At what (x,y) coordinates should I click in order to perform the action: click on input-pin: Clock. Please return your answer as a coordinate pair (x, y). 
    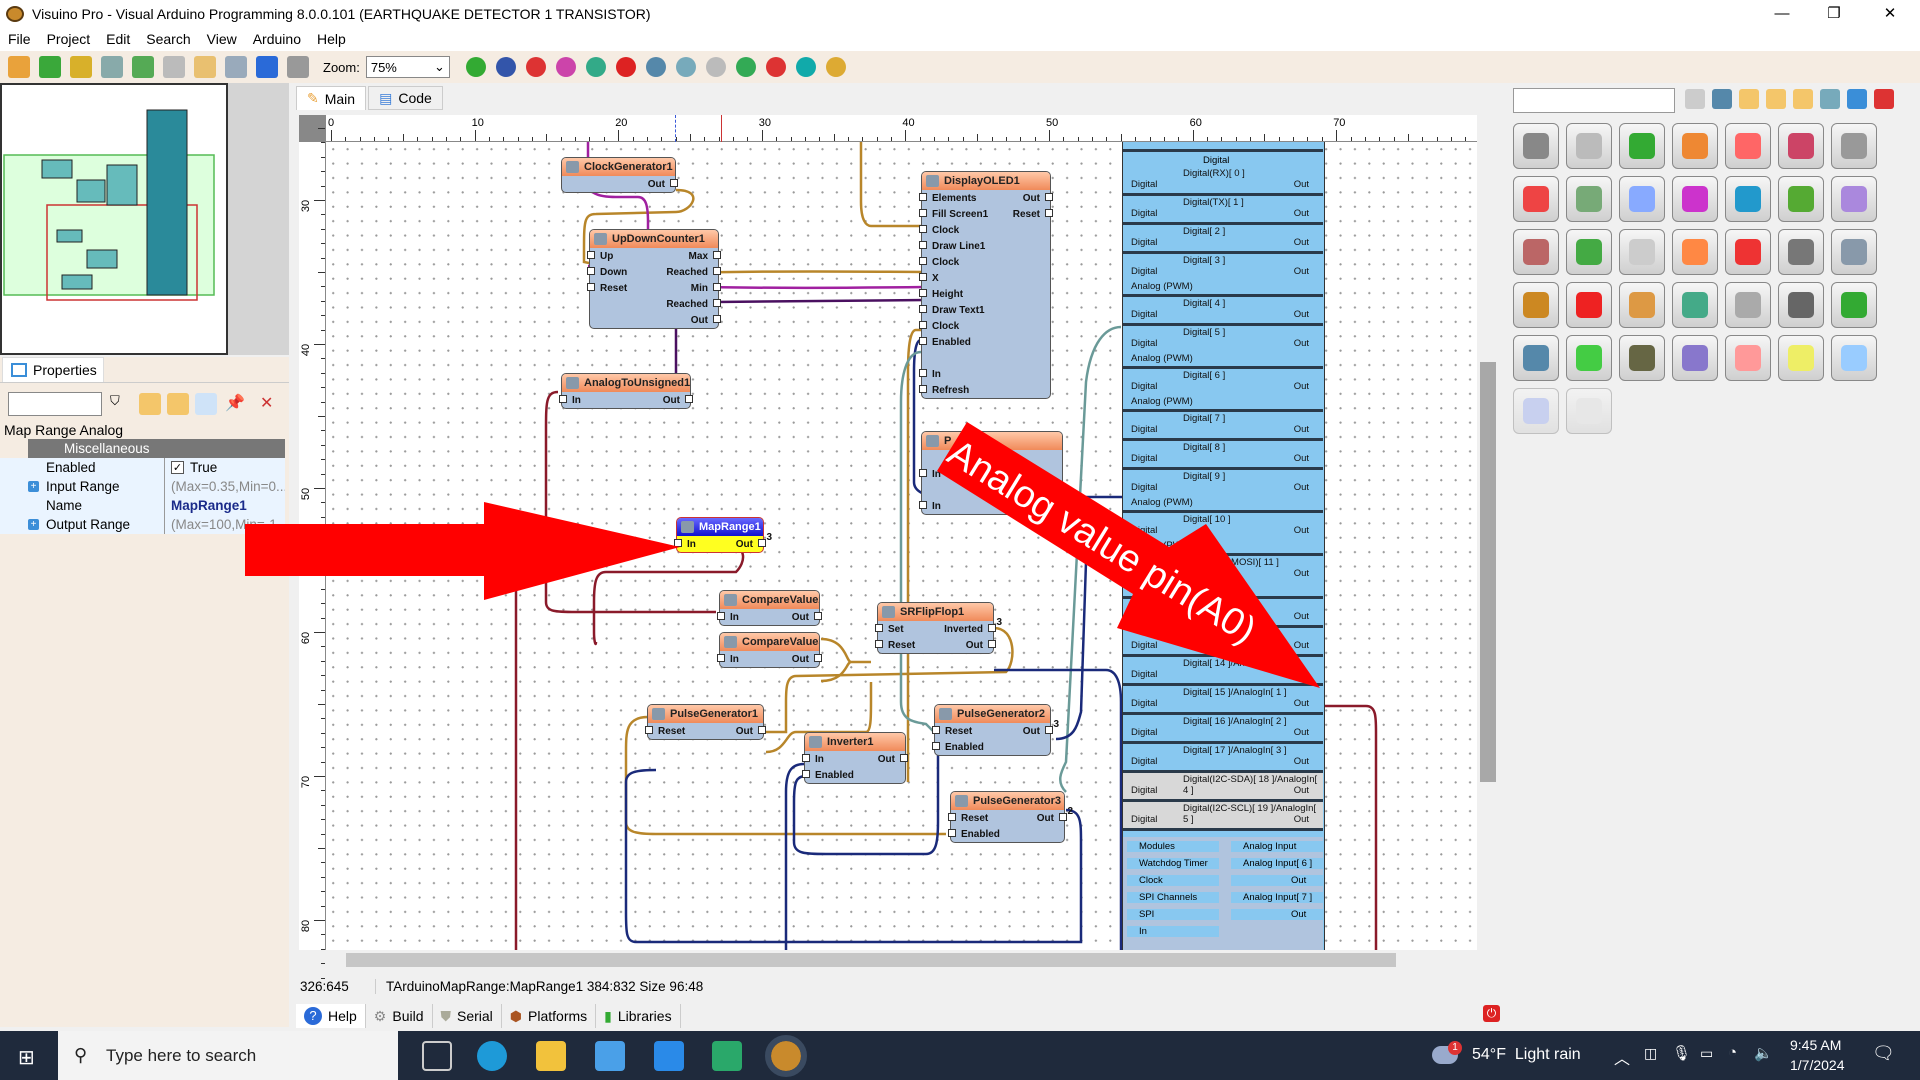
    Looking at the image, I should click on (943, 262).